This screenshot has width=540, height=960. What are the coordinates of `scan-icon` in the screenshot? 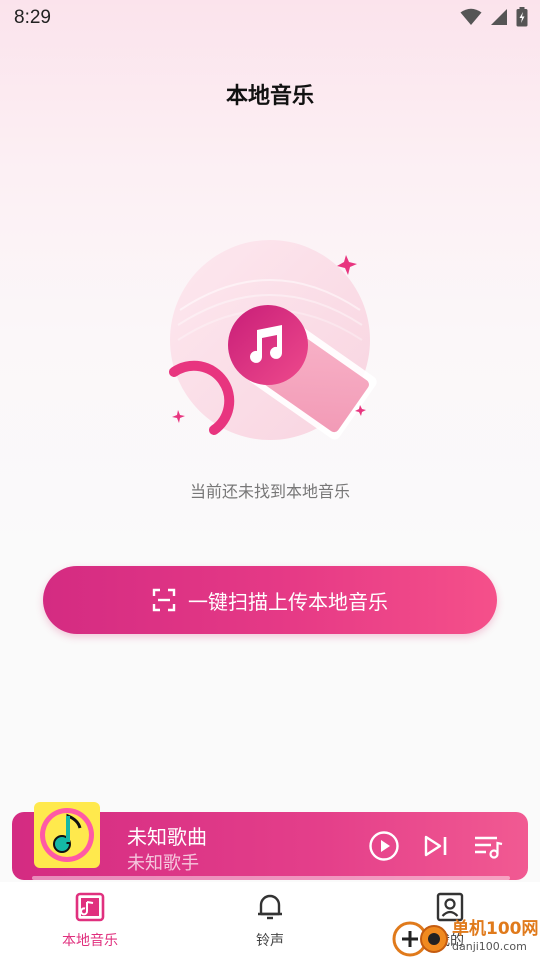 It's located at (164, 600).